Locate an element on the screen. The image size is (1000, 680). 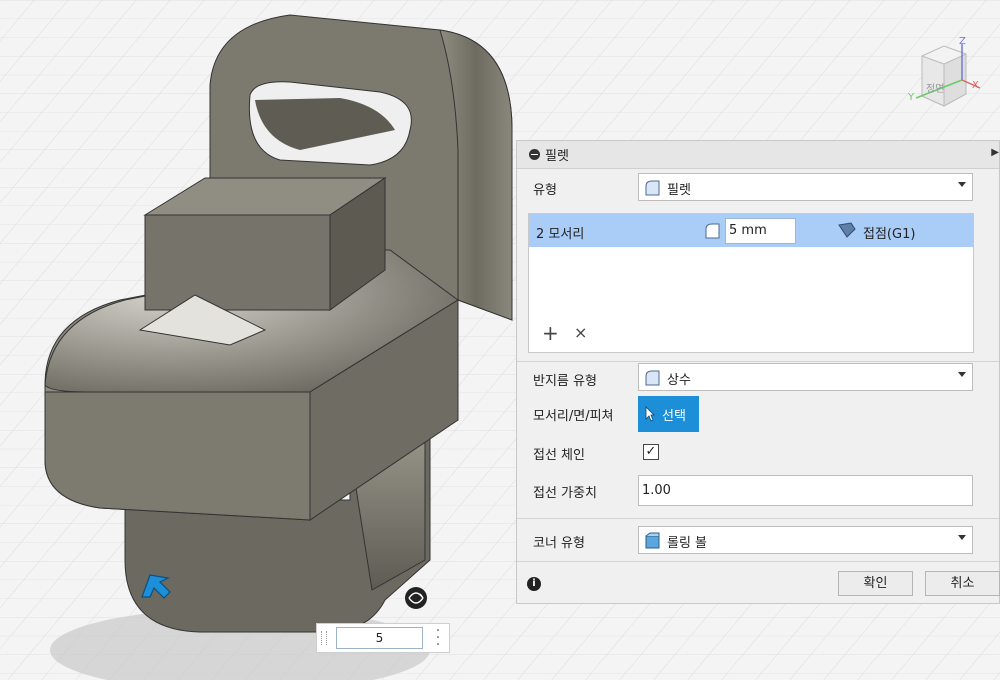
radius-type-dropdown: 상수 is located at coordinates (805, 377).